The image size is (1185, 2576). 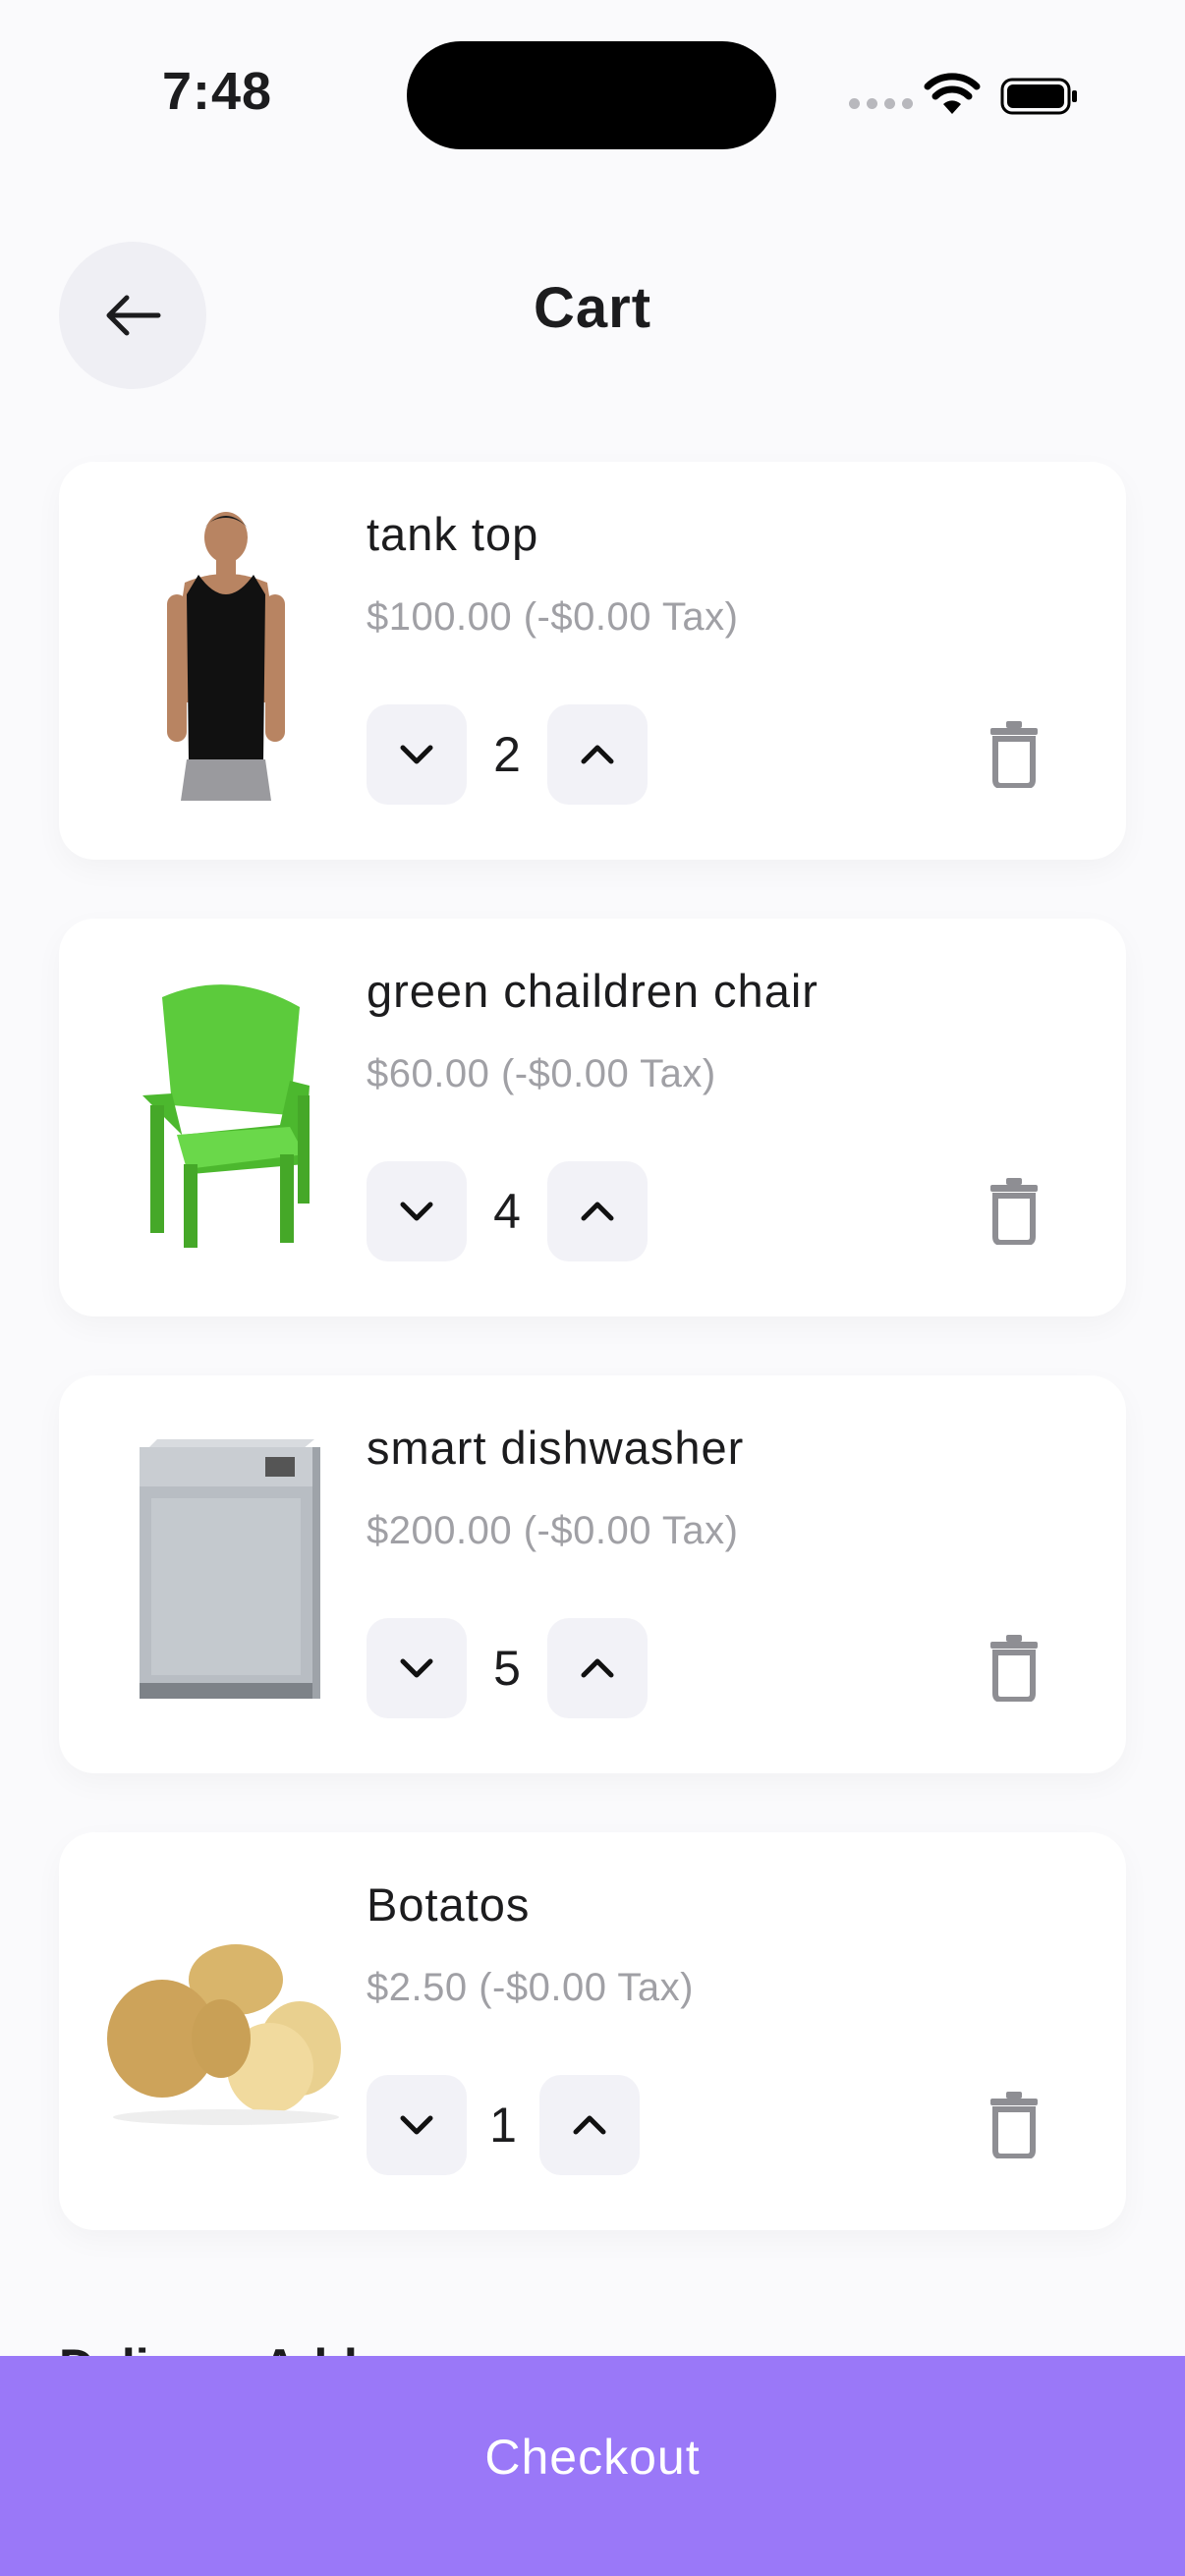 What do you see at coordinates (542, 1073) in the screenshot?
I see `item-price: $60.00 (-$0.00 Tax)` at bounding box center [542, 1073].